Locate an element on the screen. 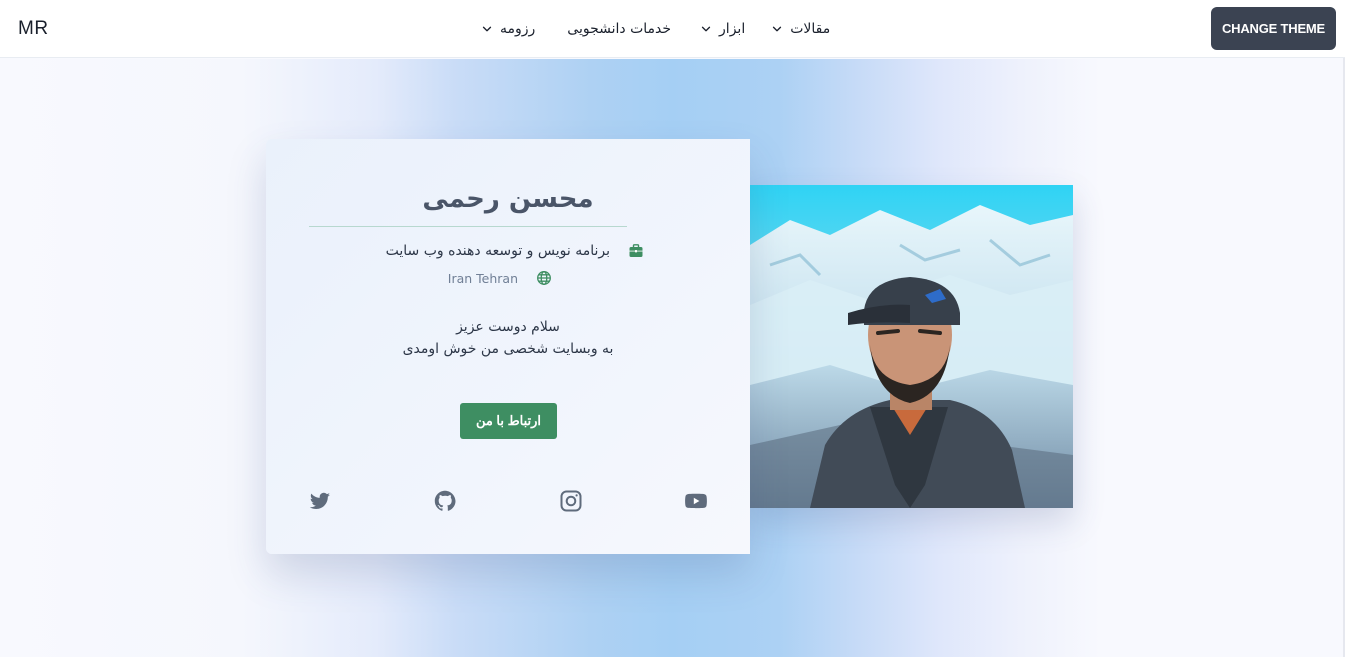  briefcase-icon is located at coordinates (636, 250).